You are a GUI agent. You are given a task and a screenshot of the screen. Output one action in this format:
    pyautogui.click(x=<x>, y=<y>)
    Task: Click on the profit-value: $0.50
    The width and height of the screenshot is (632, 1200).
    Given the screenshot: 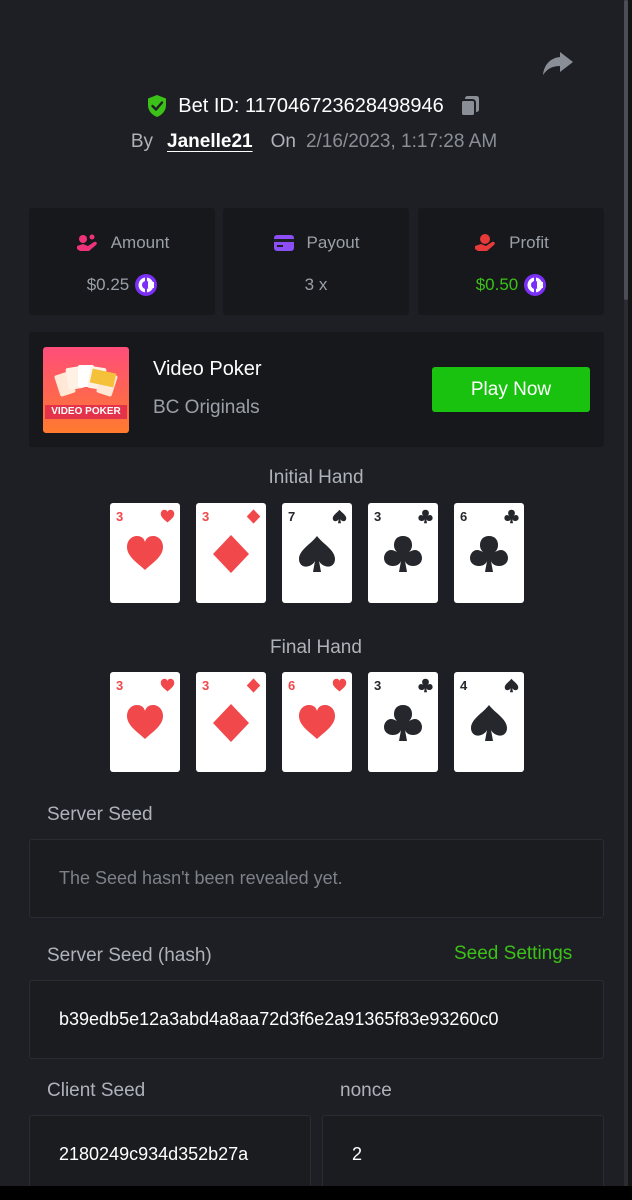 What is the action you would take?
    pyautogui.click(x=497, y=284)
    